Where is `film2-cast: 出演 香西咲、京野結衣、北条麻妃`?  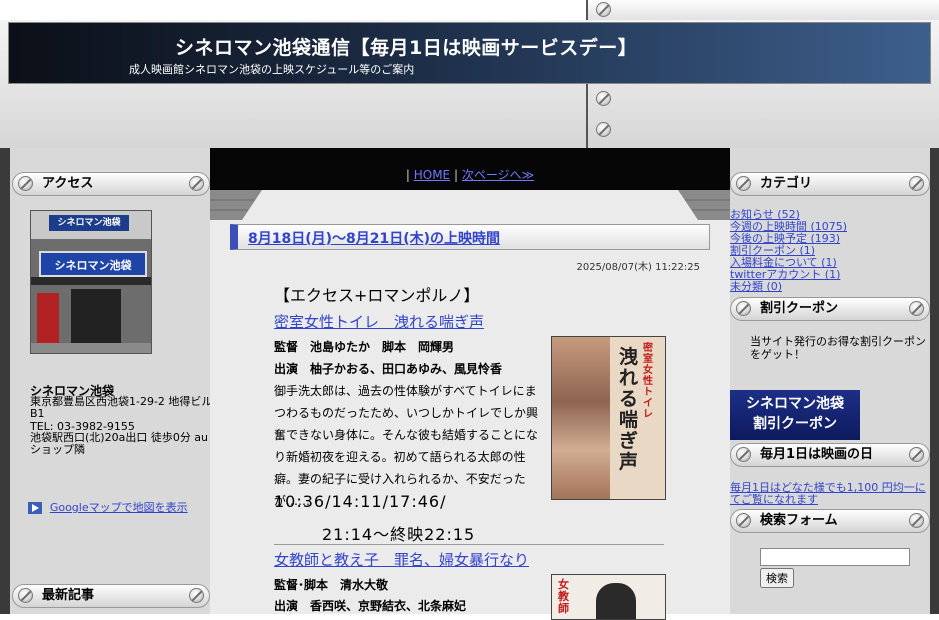
film2-cast: 出演 香西咲、京野結衣、北条麻妃 is located at coordinates (370, 606).